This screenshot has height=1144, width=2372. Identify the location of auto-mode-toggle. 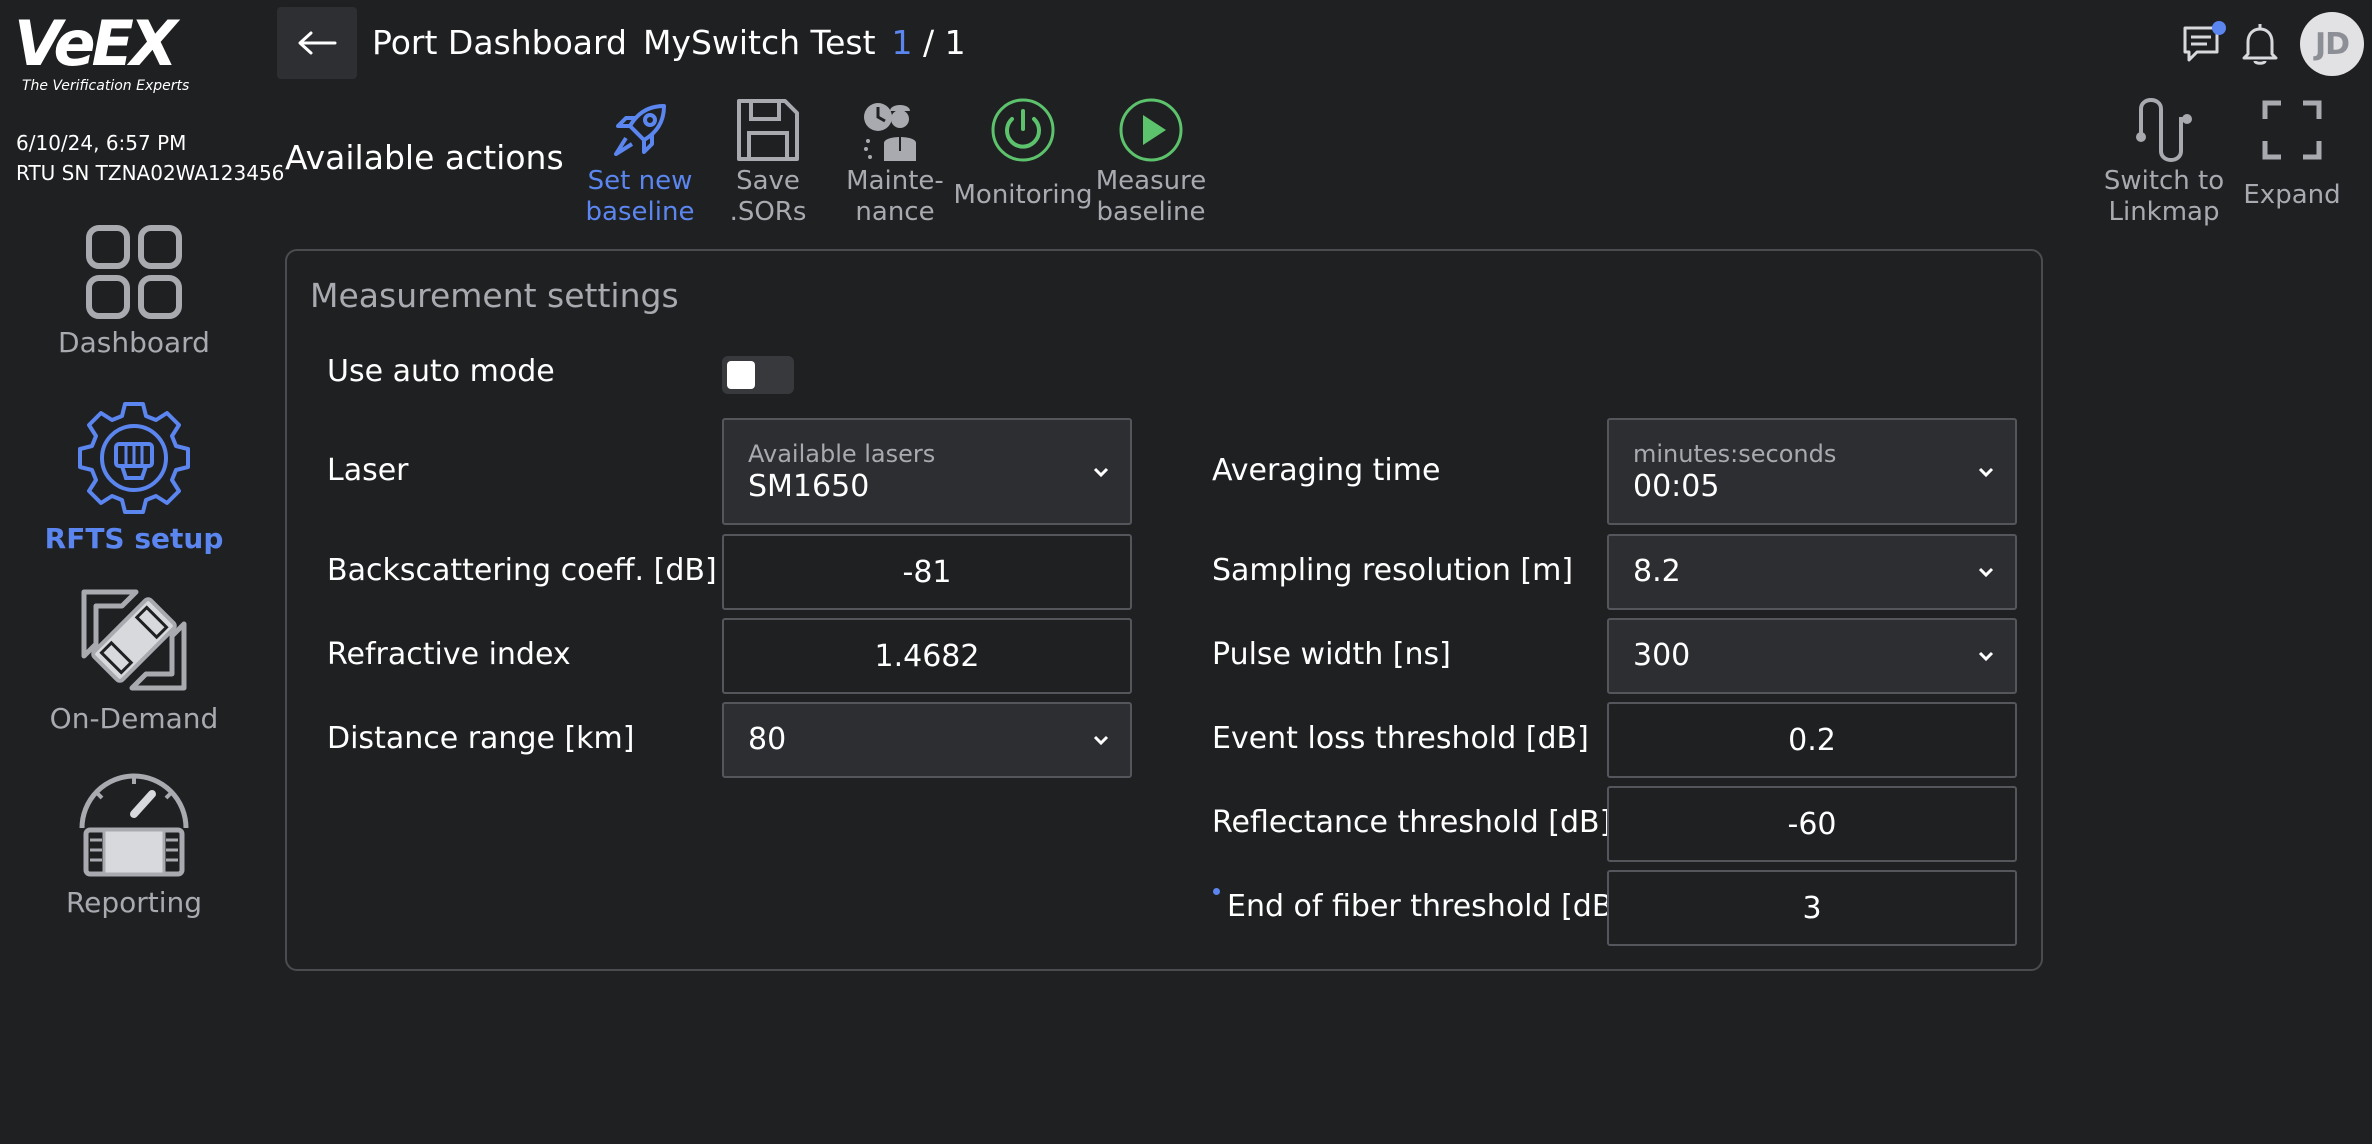
(758, 375).